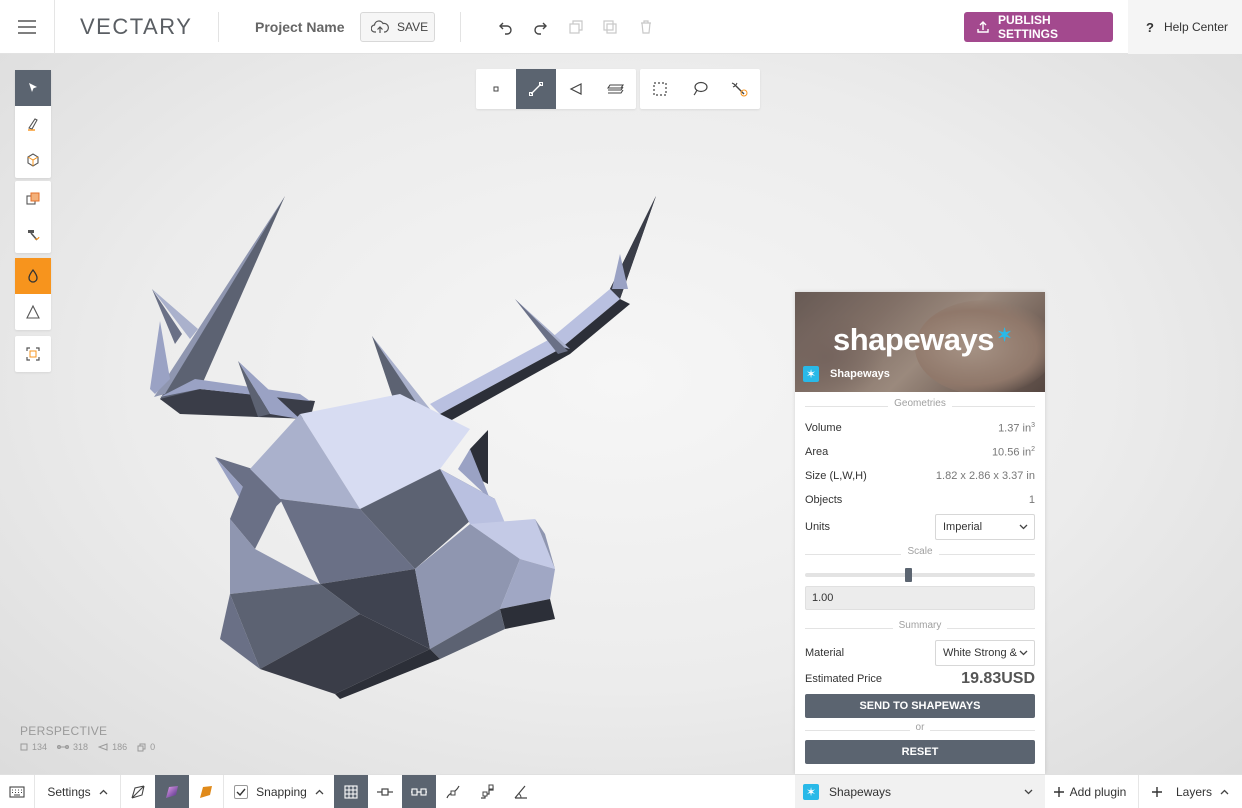  What do you see at coordinates (610, 27) in the screenshot?
I see `copy-button` at bounding box center [610, 27].